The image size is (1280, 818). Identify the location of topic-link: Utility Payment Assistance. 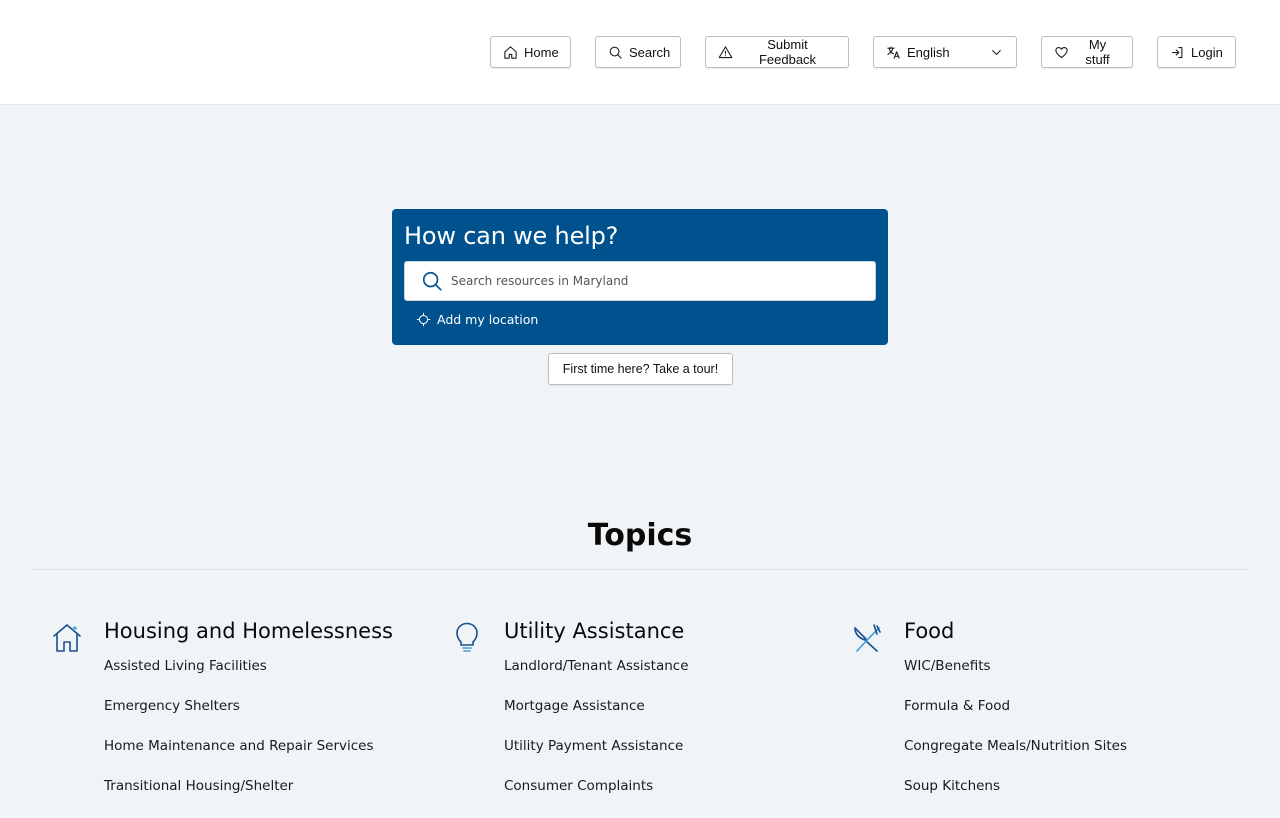
(596, 758).